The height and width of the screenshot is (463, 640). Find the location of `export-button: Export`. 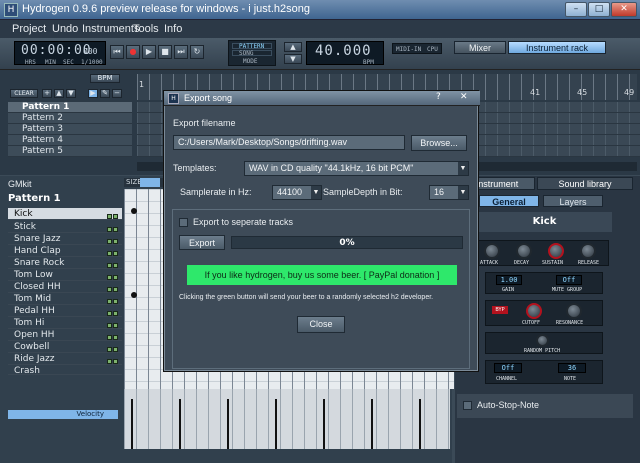

export-button: Export is located at coordinates (202, 242).